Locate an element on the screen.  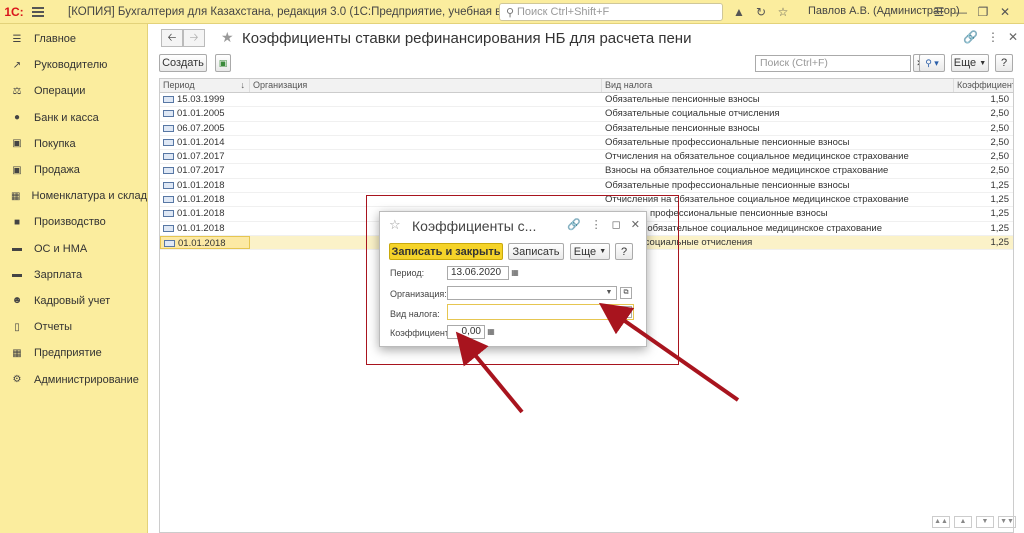
more-button-label: Еще is located at coordinates (965, 63).